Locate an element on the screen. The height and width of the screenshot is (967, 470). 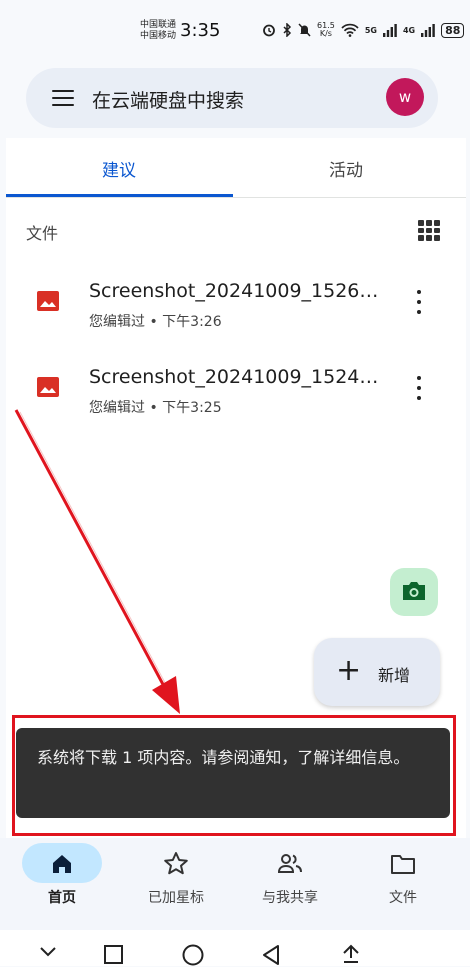
system-nav-bar is located at coordinates (235, 948).